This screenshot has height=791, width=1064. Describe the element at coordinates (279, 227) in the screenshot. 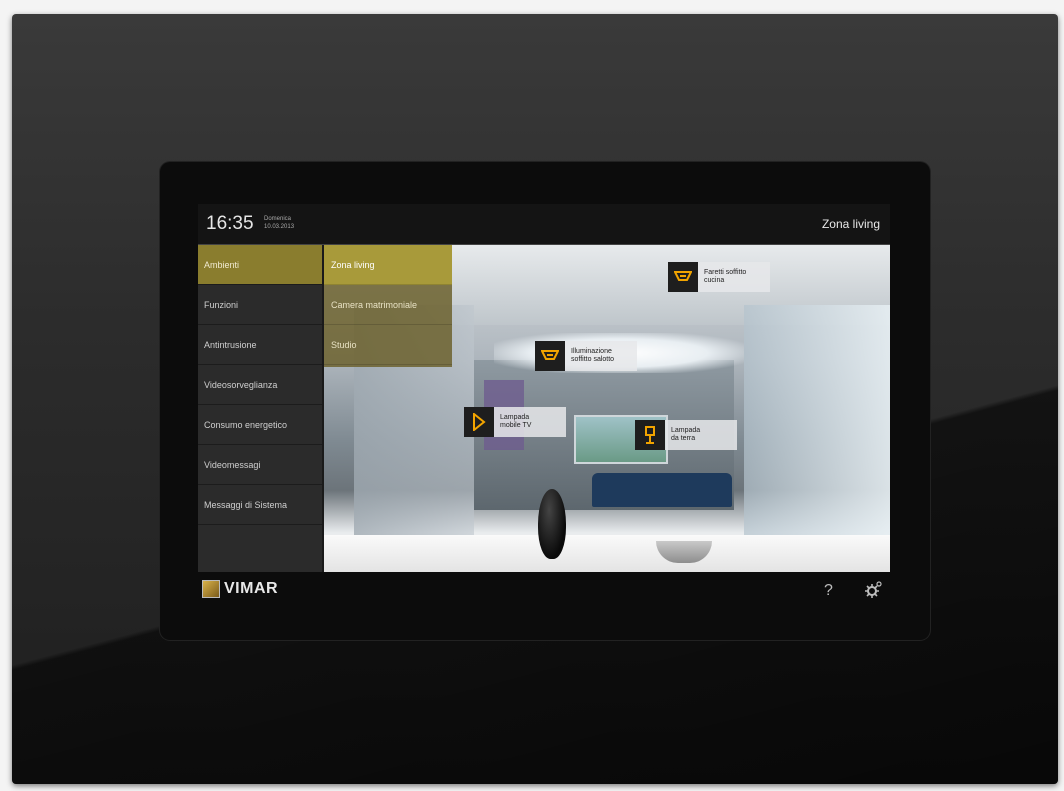

I see `date-label: 10.03.2013` at that location.